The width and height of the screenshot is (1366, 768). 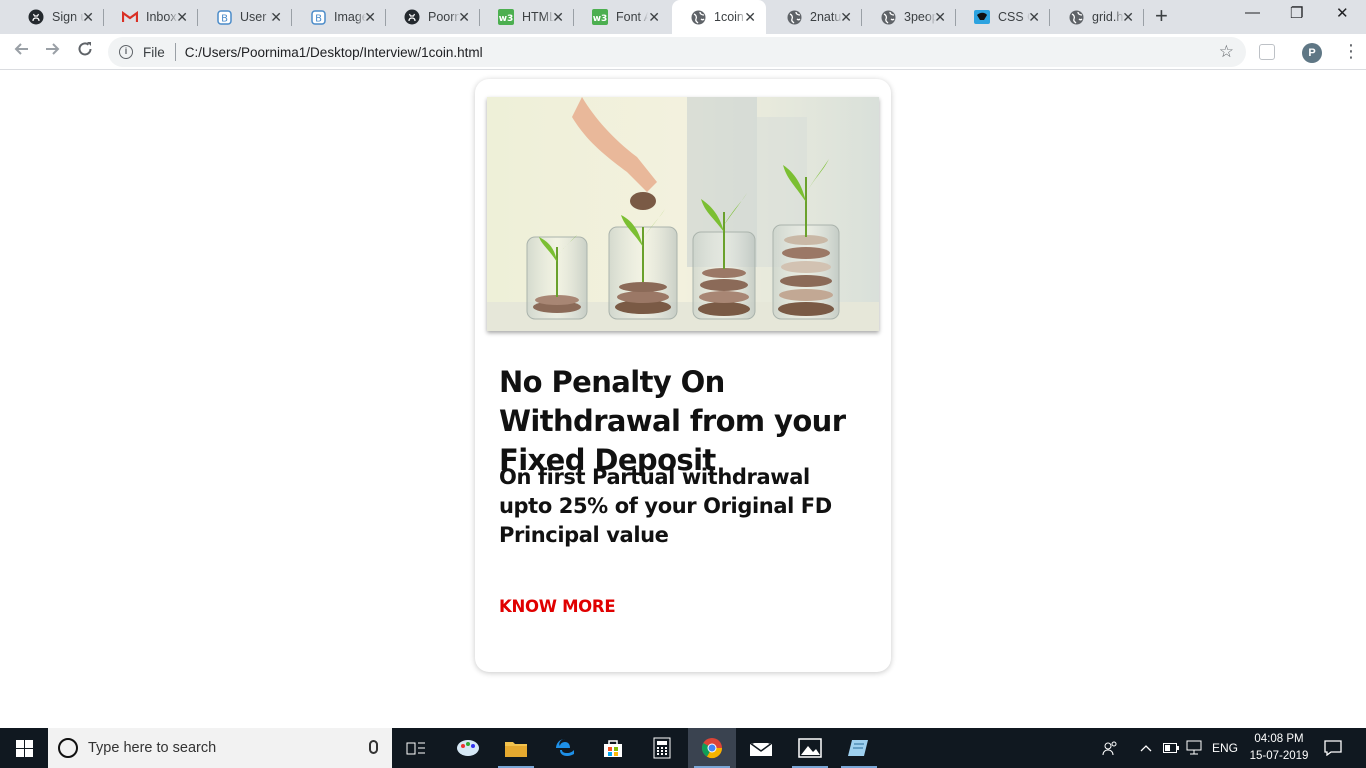 I want to click on taskbar-search: Type here to search, so click(x=220, y=748).